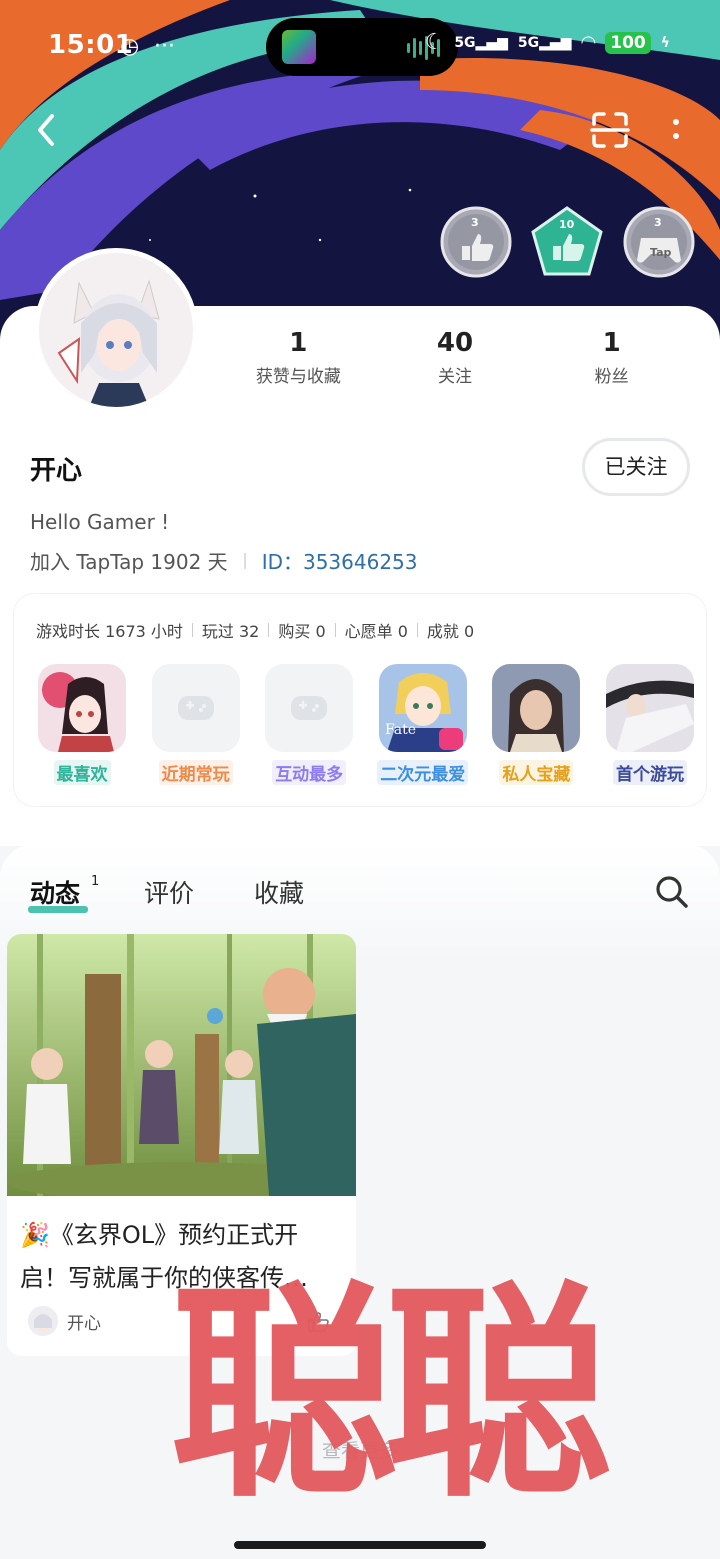 The image size is (720, 1559). What do you see at coordinates (309, 772) in the screenshot?
I see `game-tag: 互动最多` at bounding box center [309, 772].